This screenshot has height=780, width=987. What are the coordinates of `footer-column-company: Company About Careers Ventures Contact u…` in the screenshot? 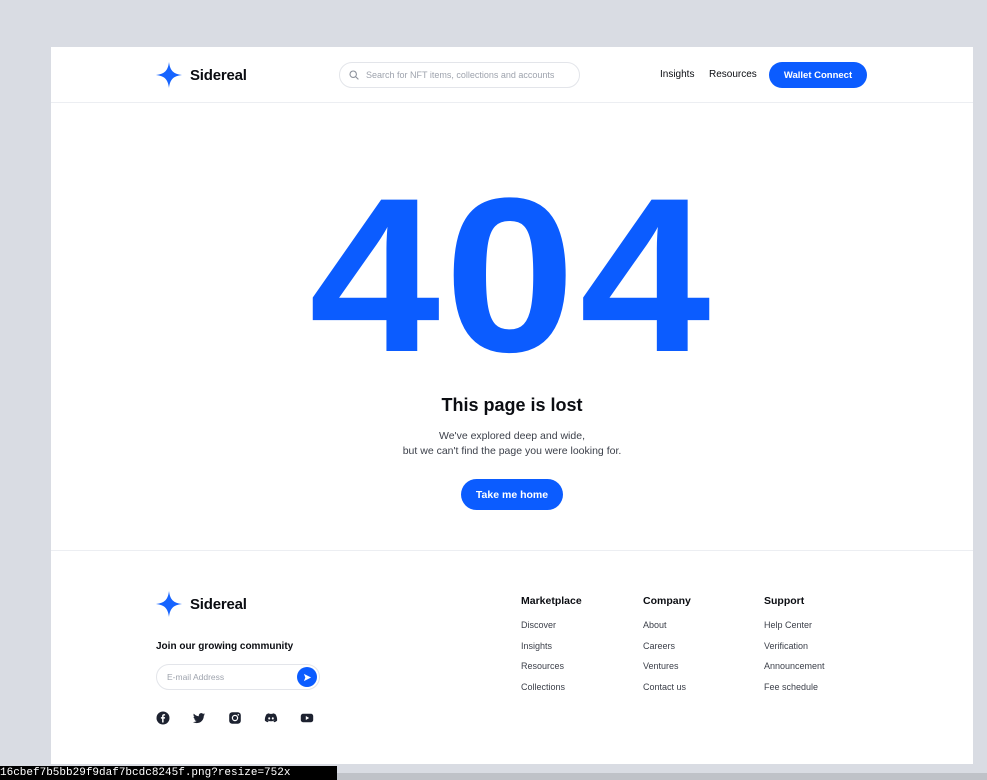 It's located at (667, 648).